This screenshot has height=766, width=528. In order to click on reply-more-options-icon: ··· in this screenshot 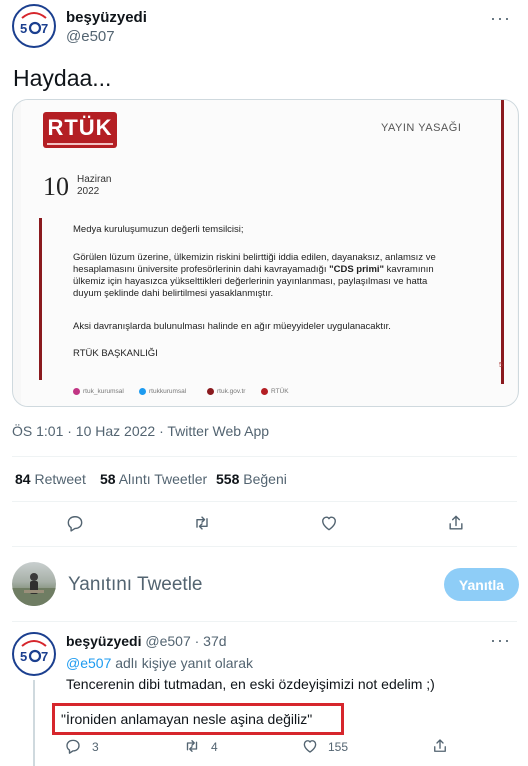, I will do `click(500, 640)`.